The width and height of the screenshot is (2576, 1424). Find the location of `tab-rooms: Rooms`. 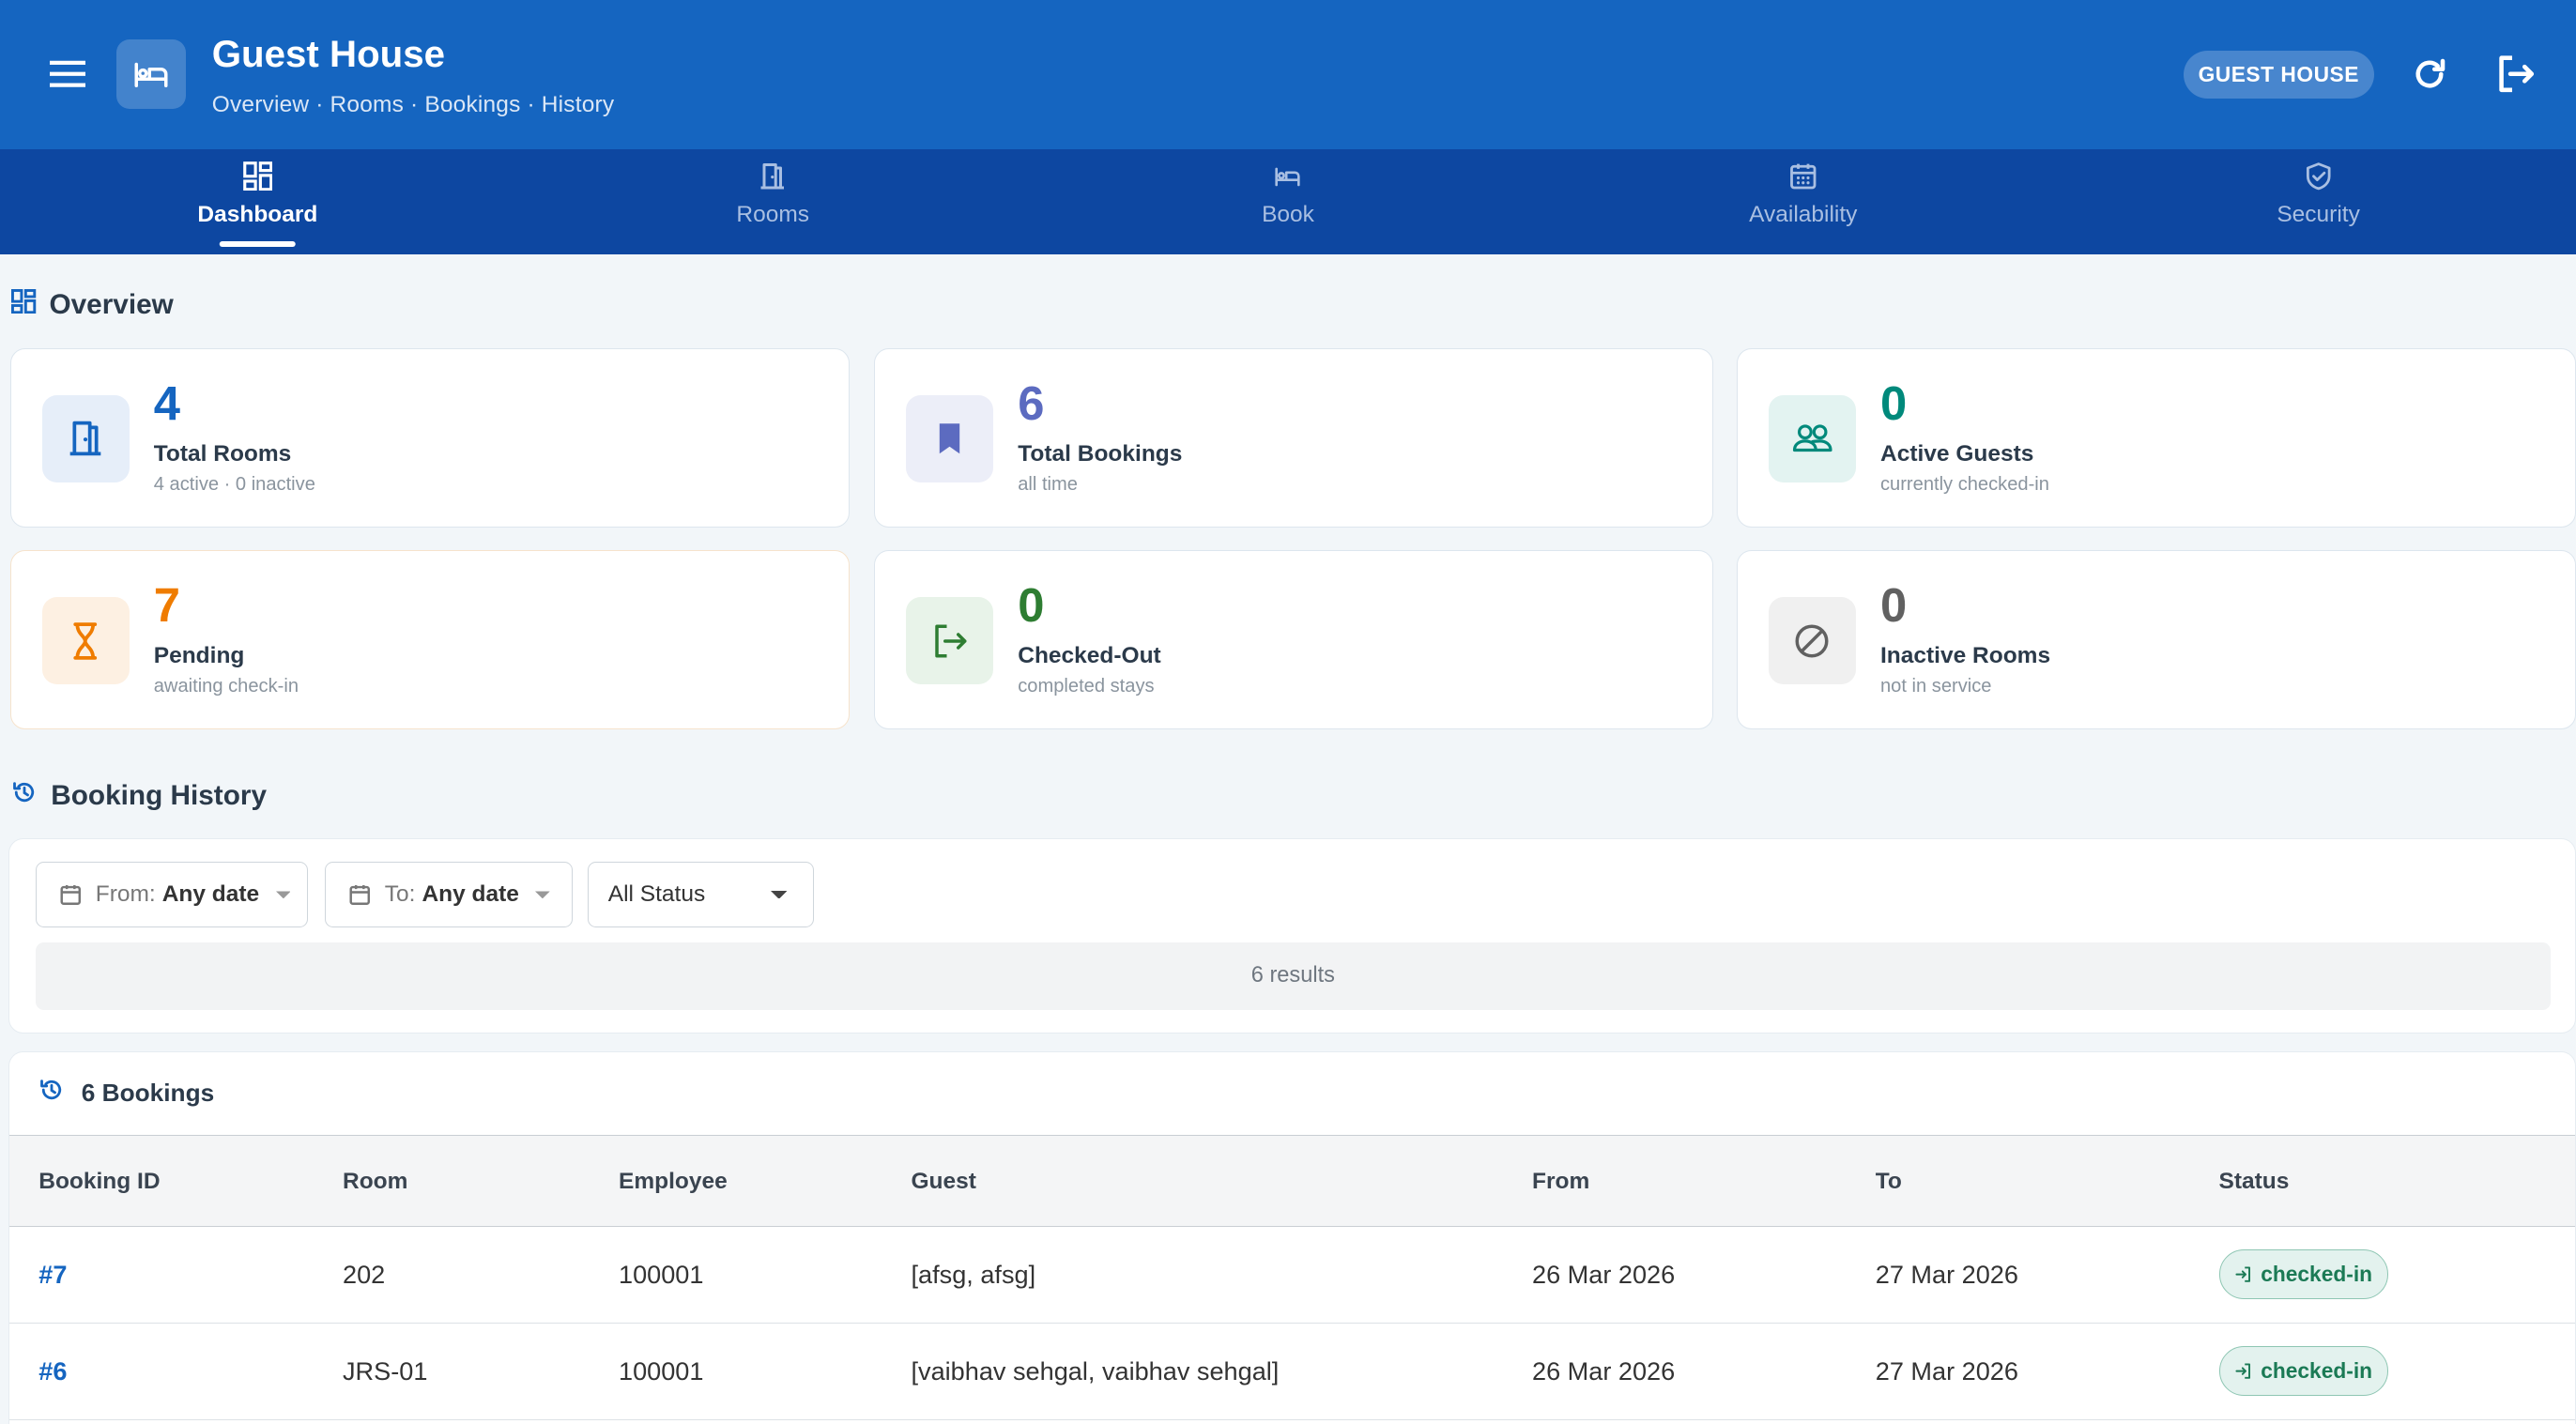

tab-rooms: Rooms is located at coordinates (773, 202).